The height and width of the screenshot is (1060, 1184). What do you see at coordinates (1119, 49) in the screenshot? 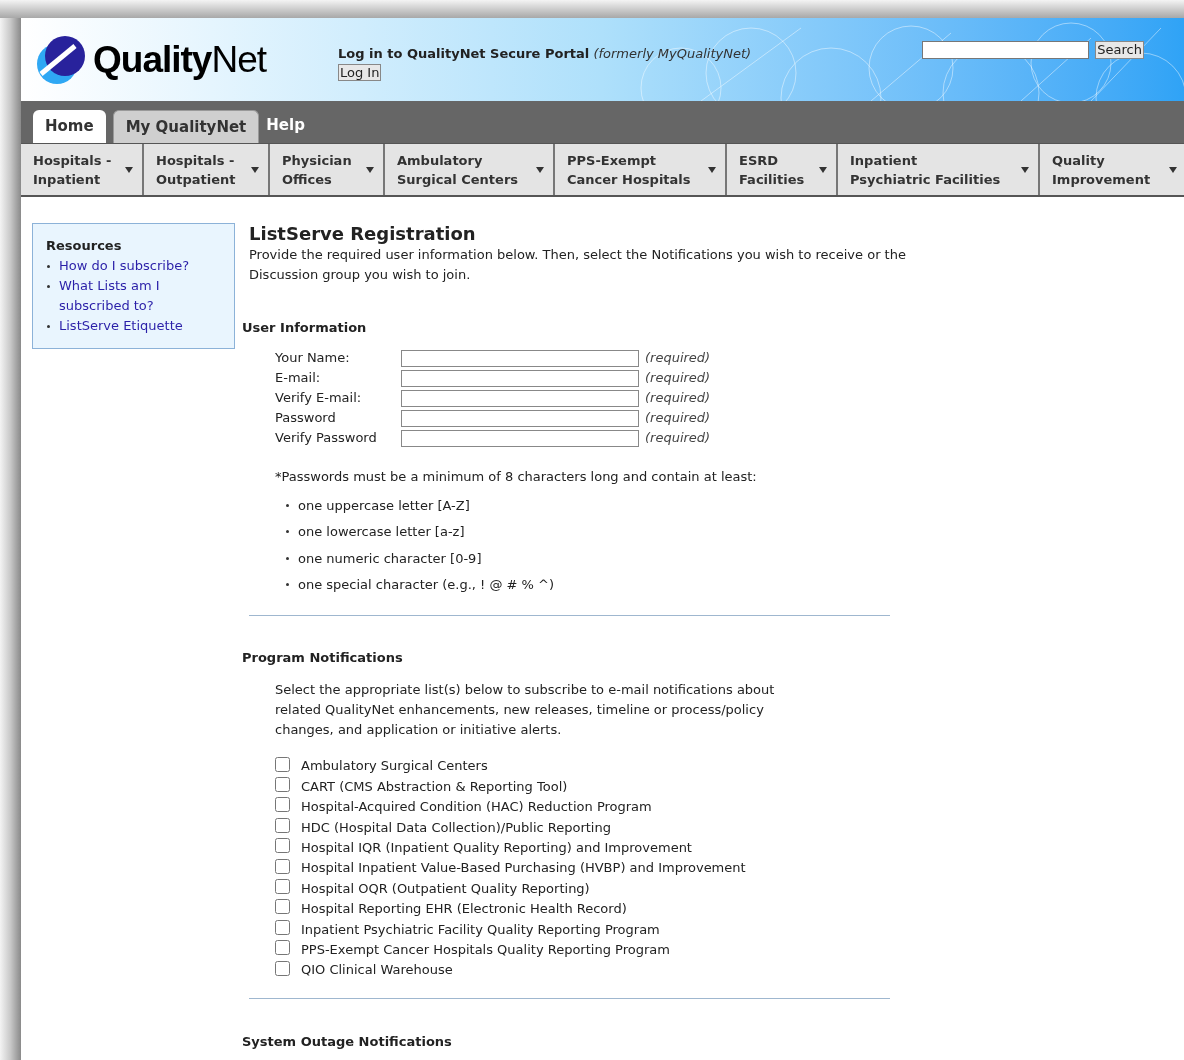
I see `search-button: Search` at bounding box center [1119, 49].